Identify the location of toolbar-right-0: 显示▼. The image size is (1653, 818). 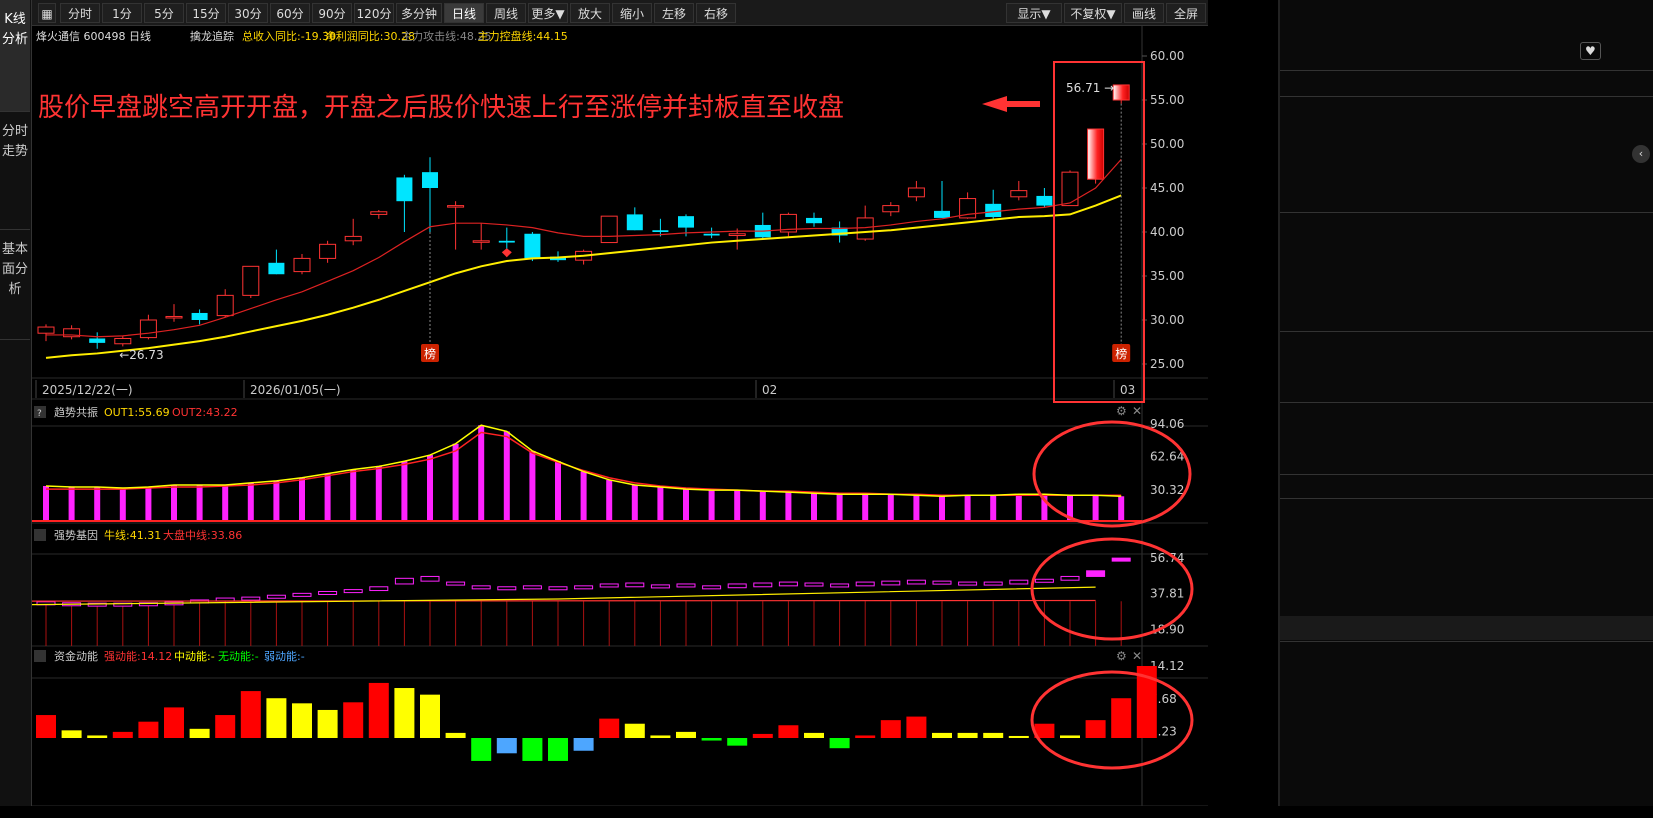
(1034, 13).